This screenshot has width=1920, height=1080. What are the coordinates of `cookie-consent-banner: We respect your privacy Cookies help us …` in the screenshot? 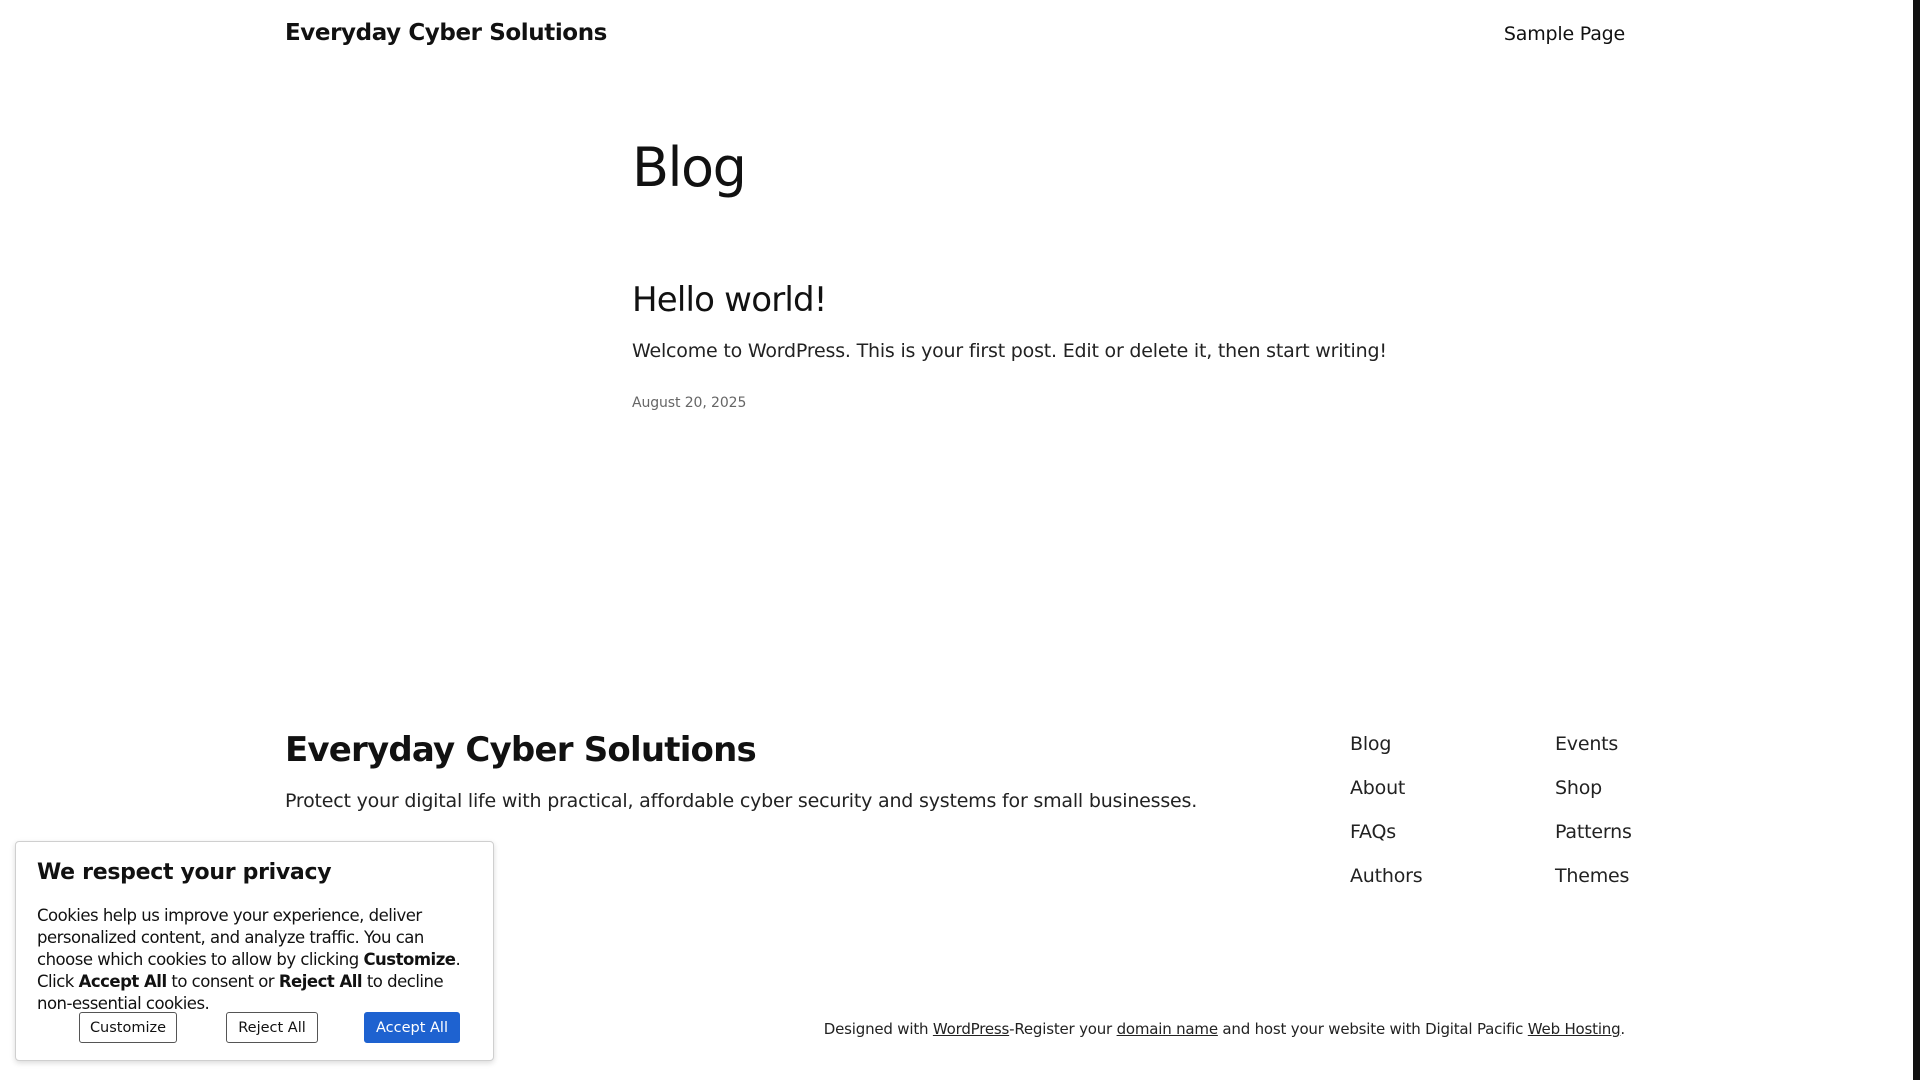 It's located at (254, 951).